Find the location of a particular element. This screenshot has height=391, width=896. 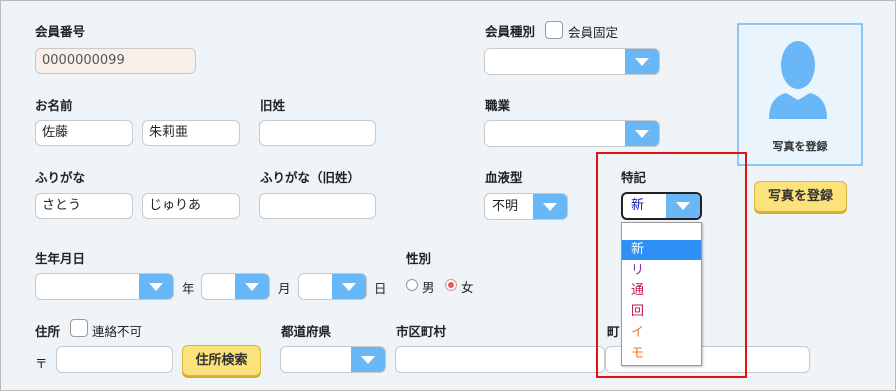

furigana-maiden-label: ふりがな（旧姓） is located at coordinates (310, 177).